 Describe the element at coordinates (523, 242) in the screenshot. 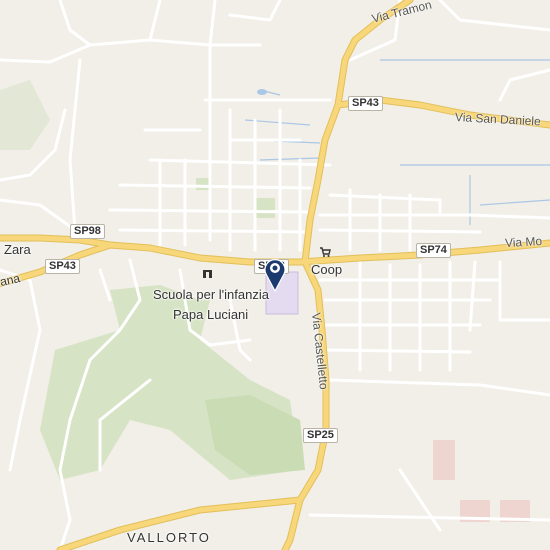

I see `street-via-mo: Via Mo` at that location.